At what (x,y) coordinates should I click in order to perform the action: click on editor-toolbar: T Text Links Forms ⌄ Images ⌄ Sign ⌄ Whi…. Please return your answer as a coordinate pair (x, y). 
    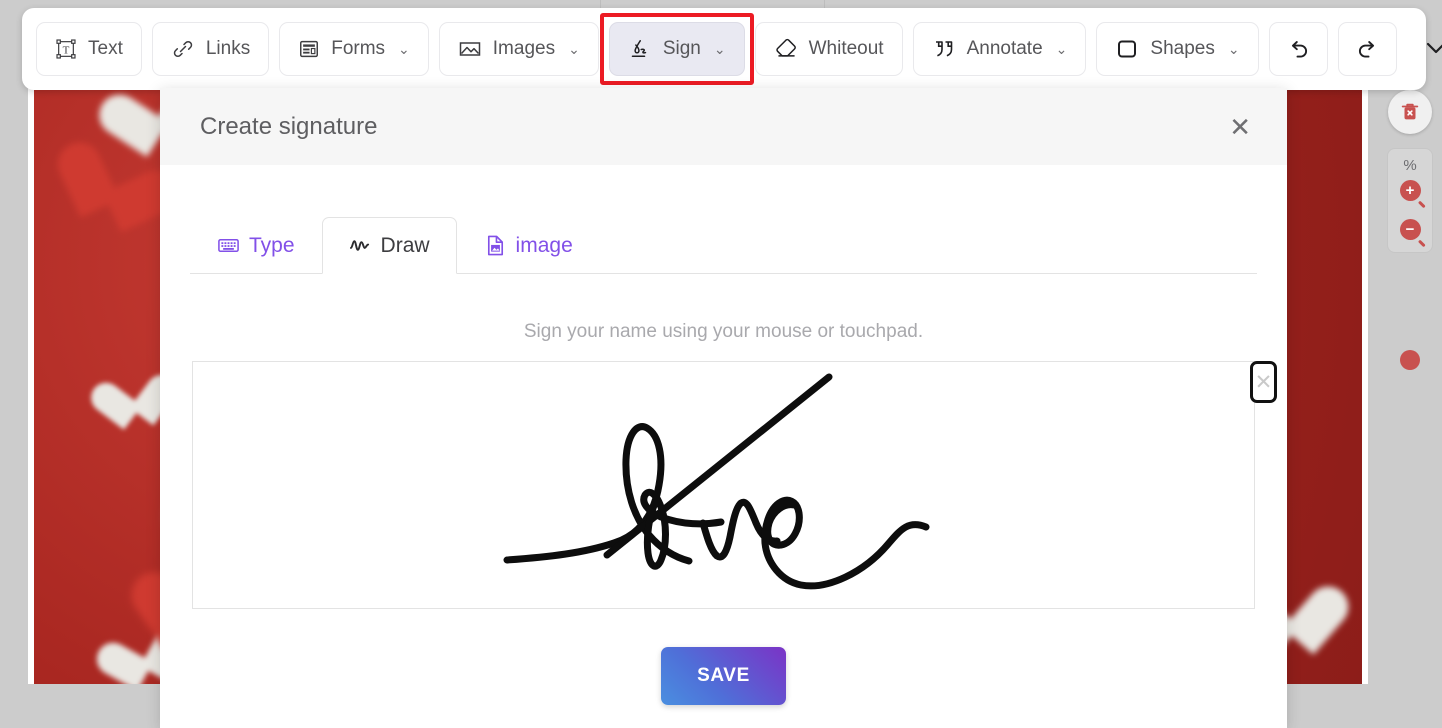
    Looking at the image, I should click on (732, 49).